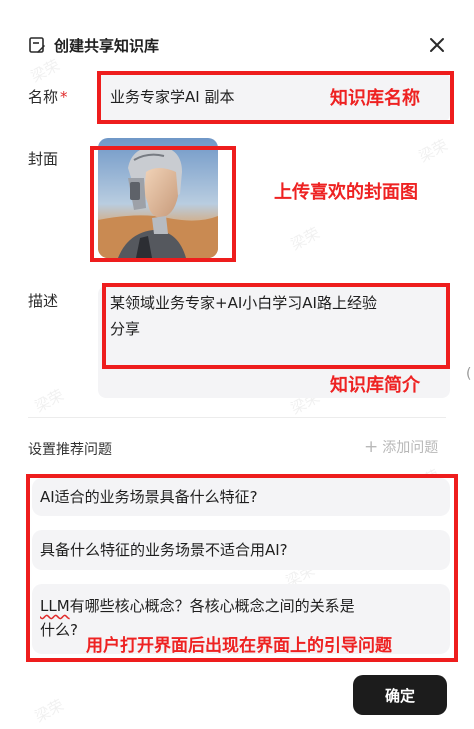 The height and width of the screenshot is (729, 474). What do you see at coordinates (149, 497) in the screenshot?
I see `question-text: AI适合的业务场景具备什么特征?` at bounding box center [149, 497].